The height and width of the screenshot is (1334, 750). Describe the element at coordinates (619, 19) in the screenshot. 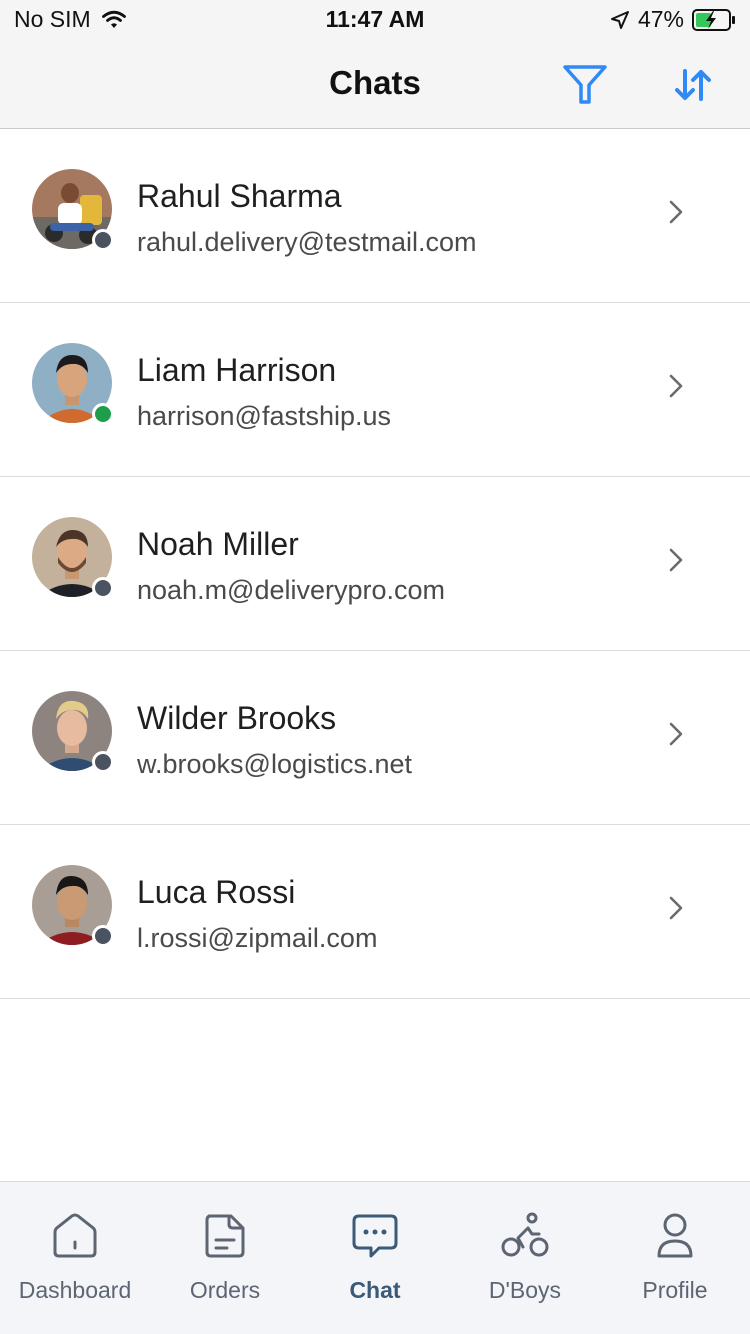

I see `location-arrow-icon` at that location.